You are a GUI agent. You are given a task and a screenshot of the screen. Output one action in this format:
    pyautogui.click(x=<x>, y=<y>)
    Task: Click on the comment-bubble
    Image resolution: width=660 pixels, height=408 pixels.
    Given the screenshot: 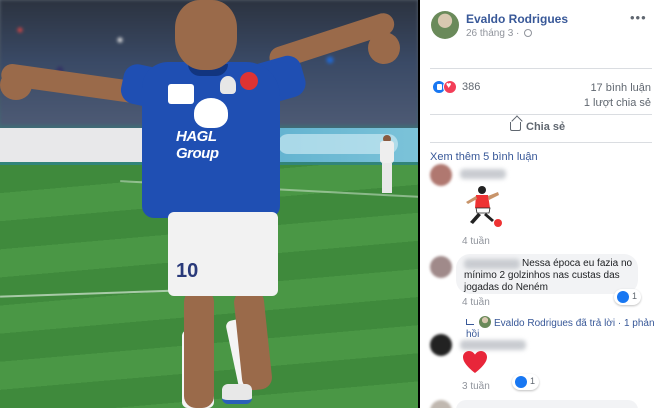 What is the action you would take?
    pyautogui.click(x=547, y=404)
    